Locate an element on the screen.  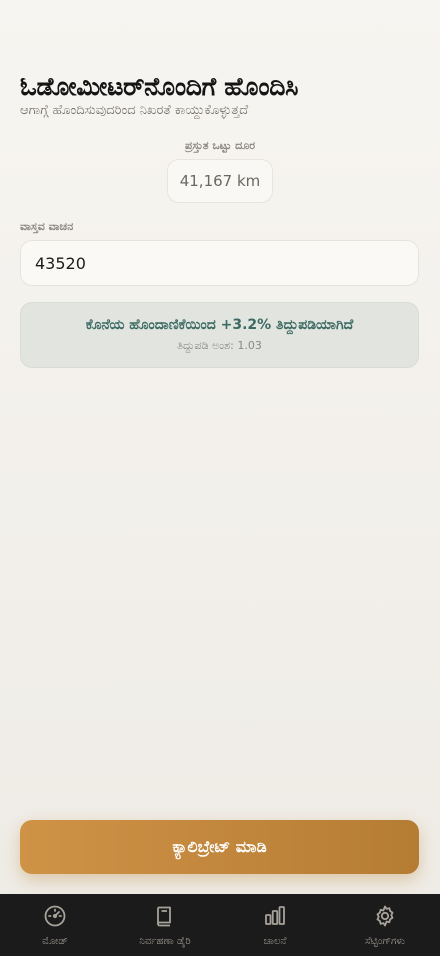
page-title: ಓಡೋಮೀಟರ್‌ನೊಂದಿಗೆ ಹೊಂದಿಸಿ is located at coordinates (159, 86).